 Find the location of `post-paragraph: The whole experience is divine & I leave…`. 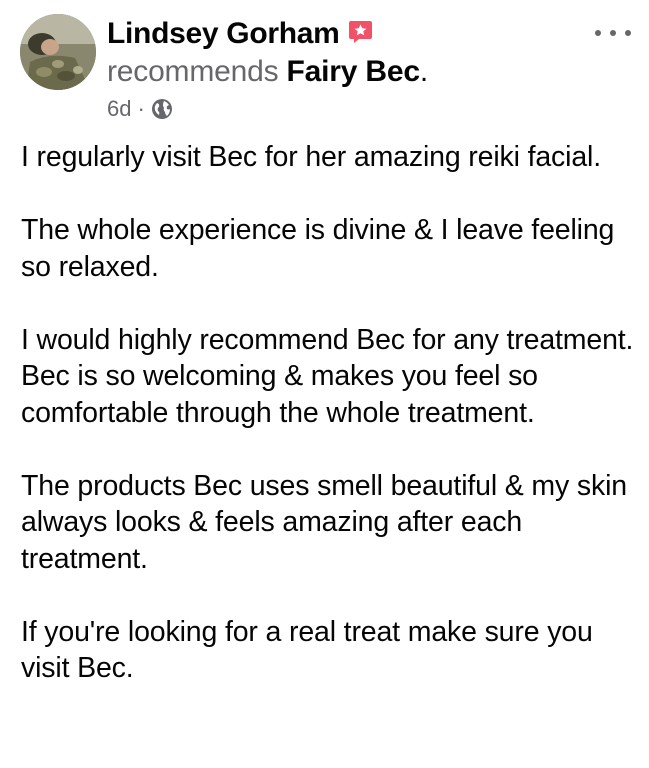

post-paragraph: The whole experience is divine & I leave… is located at coordinates (318, 248).